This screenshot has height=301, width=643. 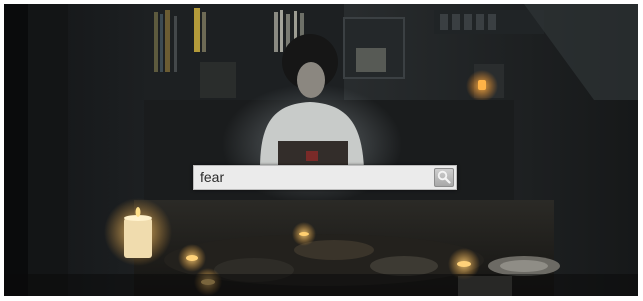 What do you see at coordinates (138, 238) in the screenshot?
I see `candle` at bounding box center [138, 238].